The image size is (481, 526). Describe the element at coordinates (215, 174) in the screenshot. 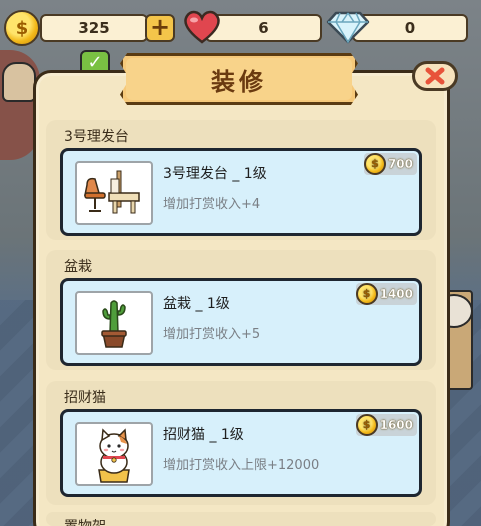

I see `item-name: 3号理发台 _ 1级` at that location.